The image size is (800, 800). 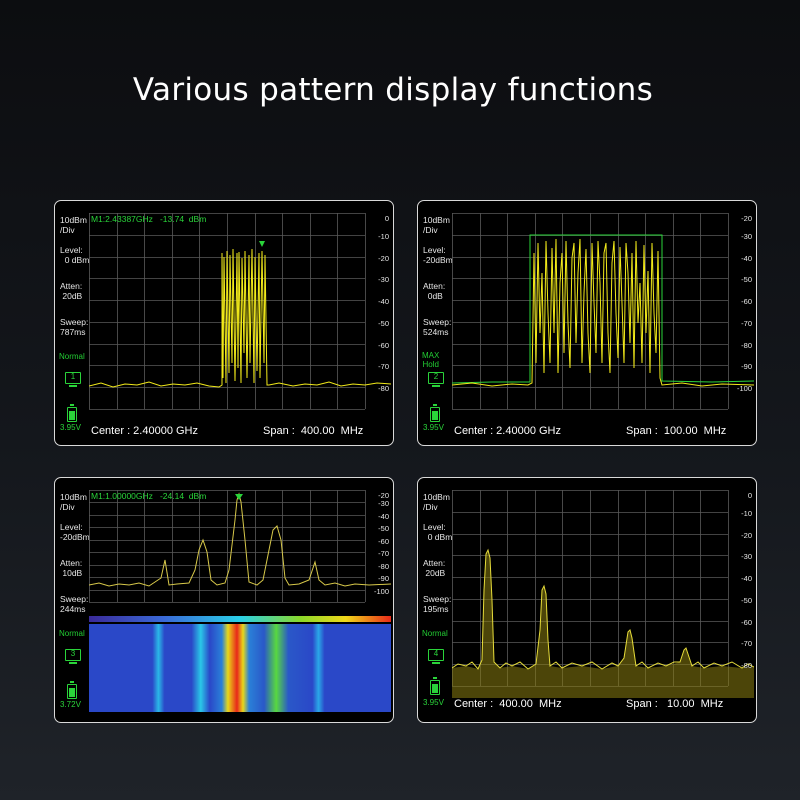 I want to click on span-value: Span : 10.00 MHz, so click(x=675, y=704).